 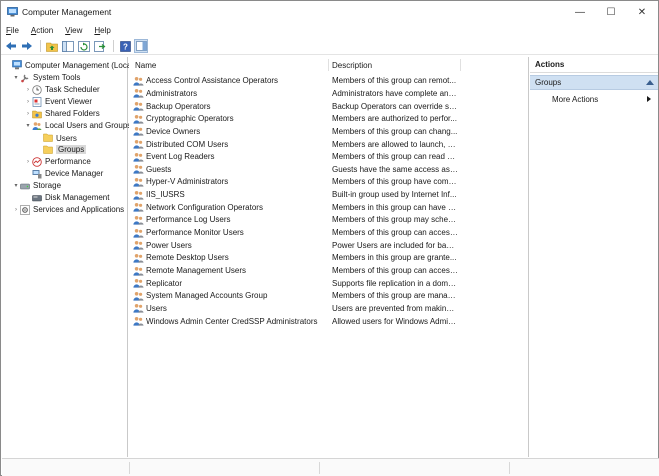 What do you see at coordinates (84, 46) in the screenshot?
I see `refresh-icon` at bounding box center [84, 46].